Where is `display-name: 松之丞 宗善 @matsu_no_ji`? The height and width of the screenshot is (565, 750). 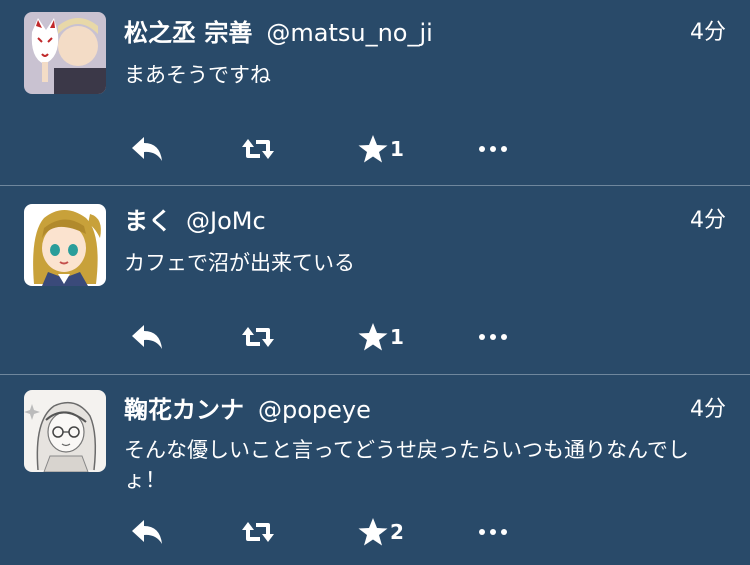 display-name: 松之丞 宗善 @matsu_no_ji is located at coordinates (278, 33).